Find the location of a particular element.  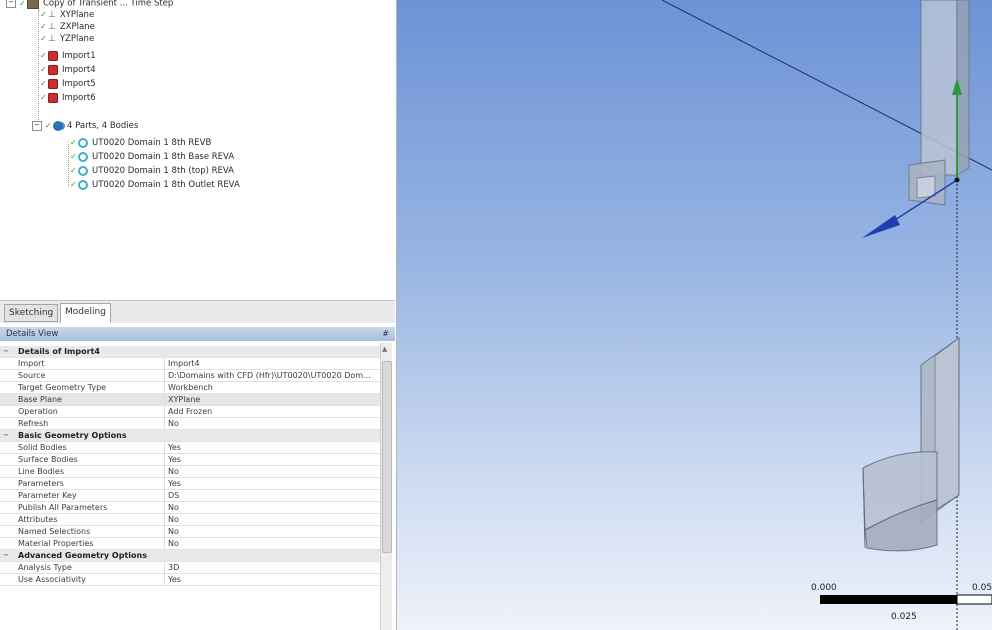

details-scrollbar: ▲ is located at coordinates (386, 486).